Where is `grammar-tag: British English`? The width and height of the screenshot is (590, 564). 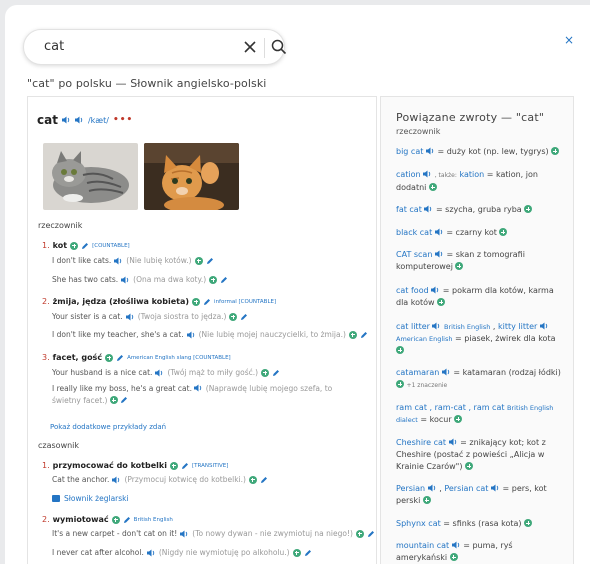
grammar-tag: British English is located at coordinates (153, 519).